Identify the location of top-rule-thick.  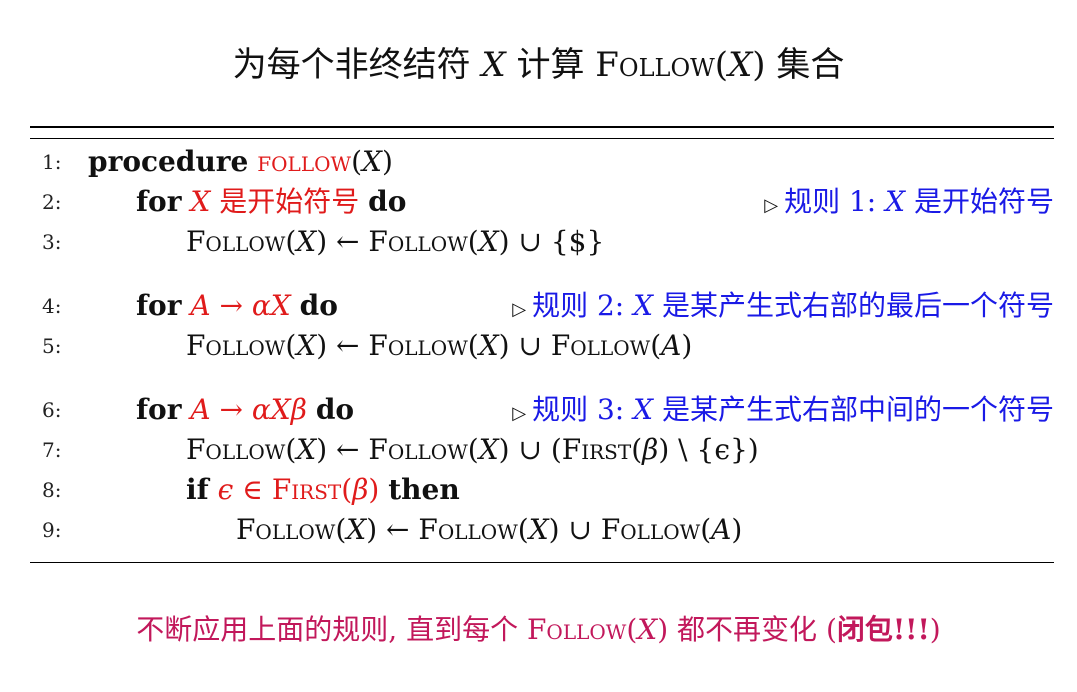
(542, 127).